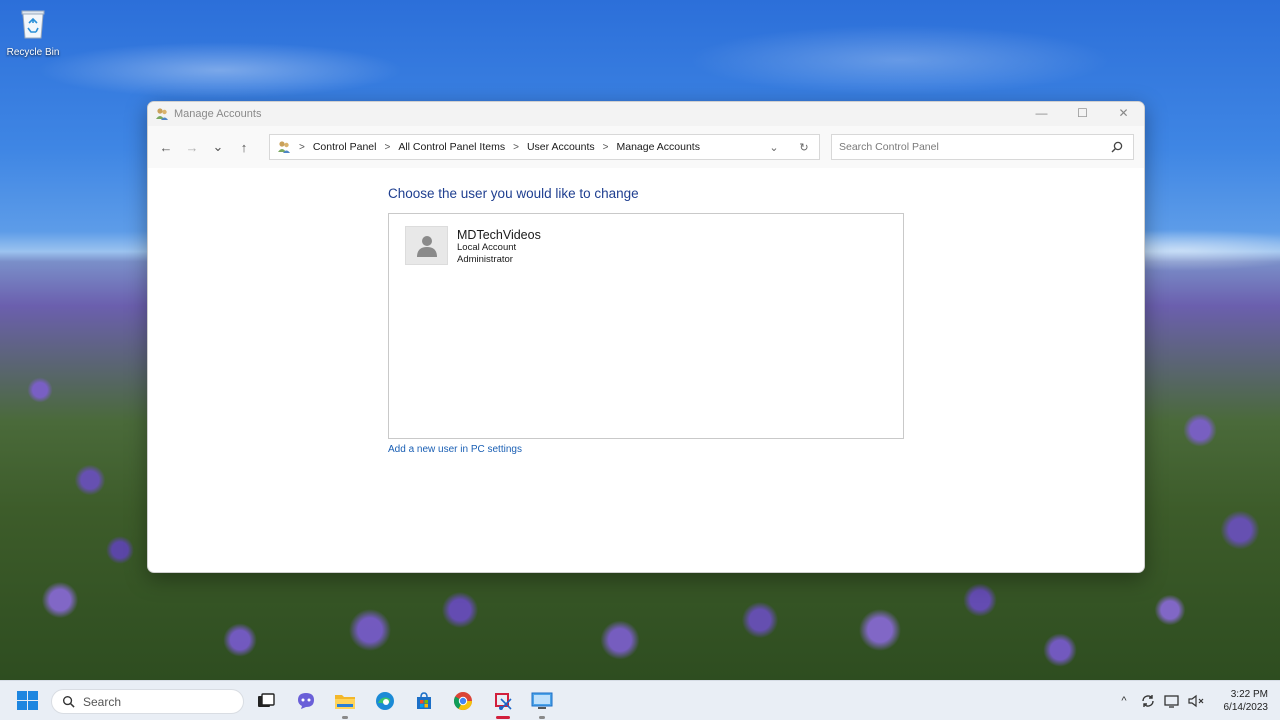 This screenshot has width=1280, height=720. I want to click on chat-icon, so click(306, 701).